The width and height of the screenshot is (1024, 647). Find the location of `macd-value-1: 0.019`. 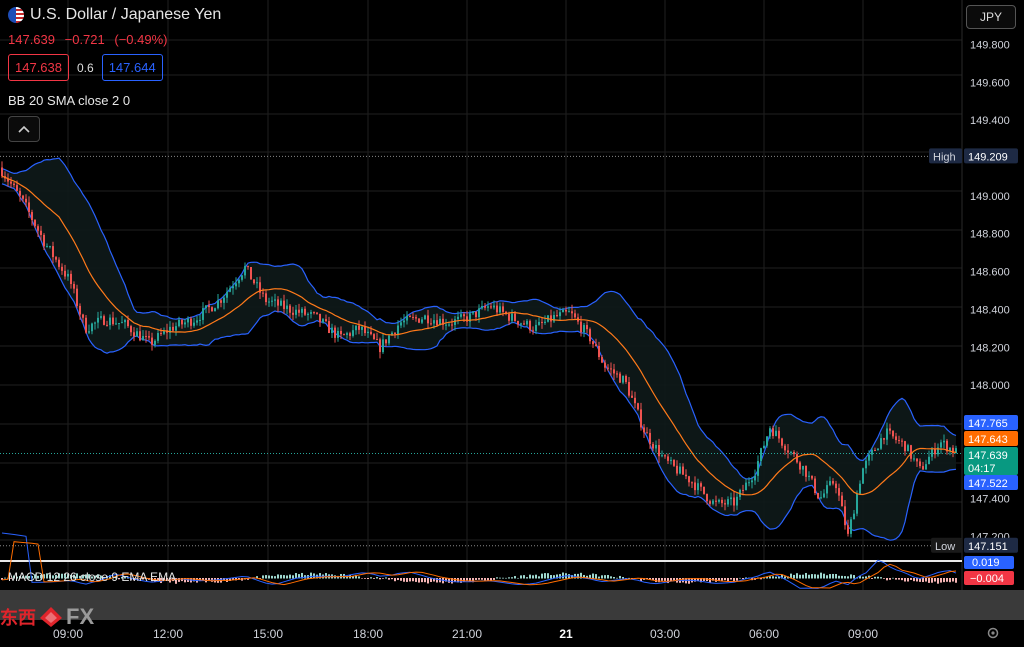

macd-value-1: 0.019 is located at coordinates (986, 563).